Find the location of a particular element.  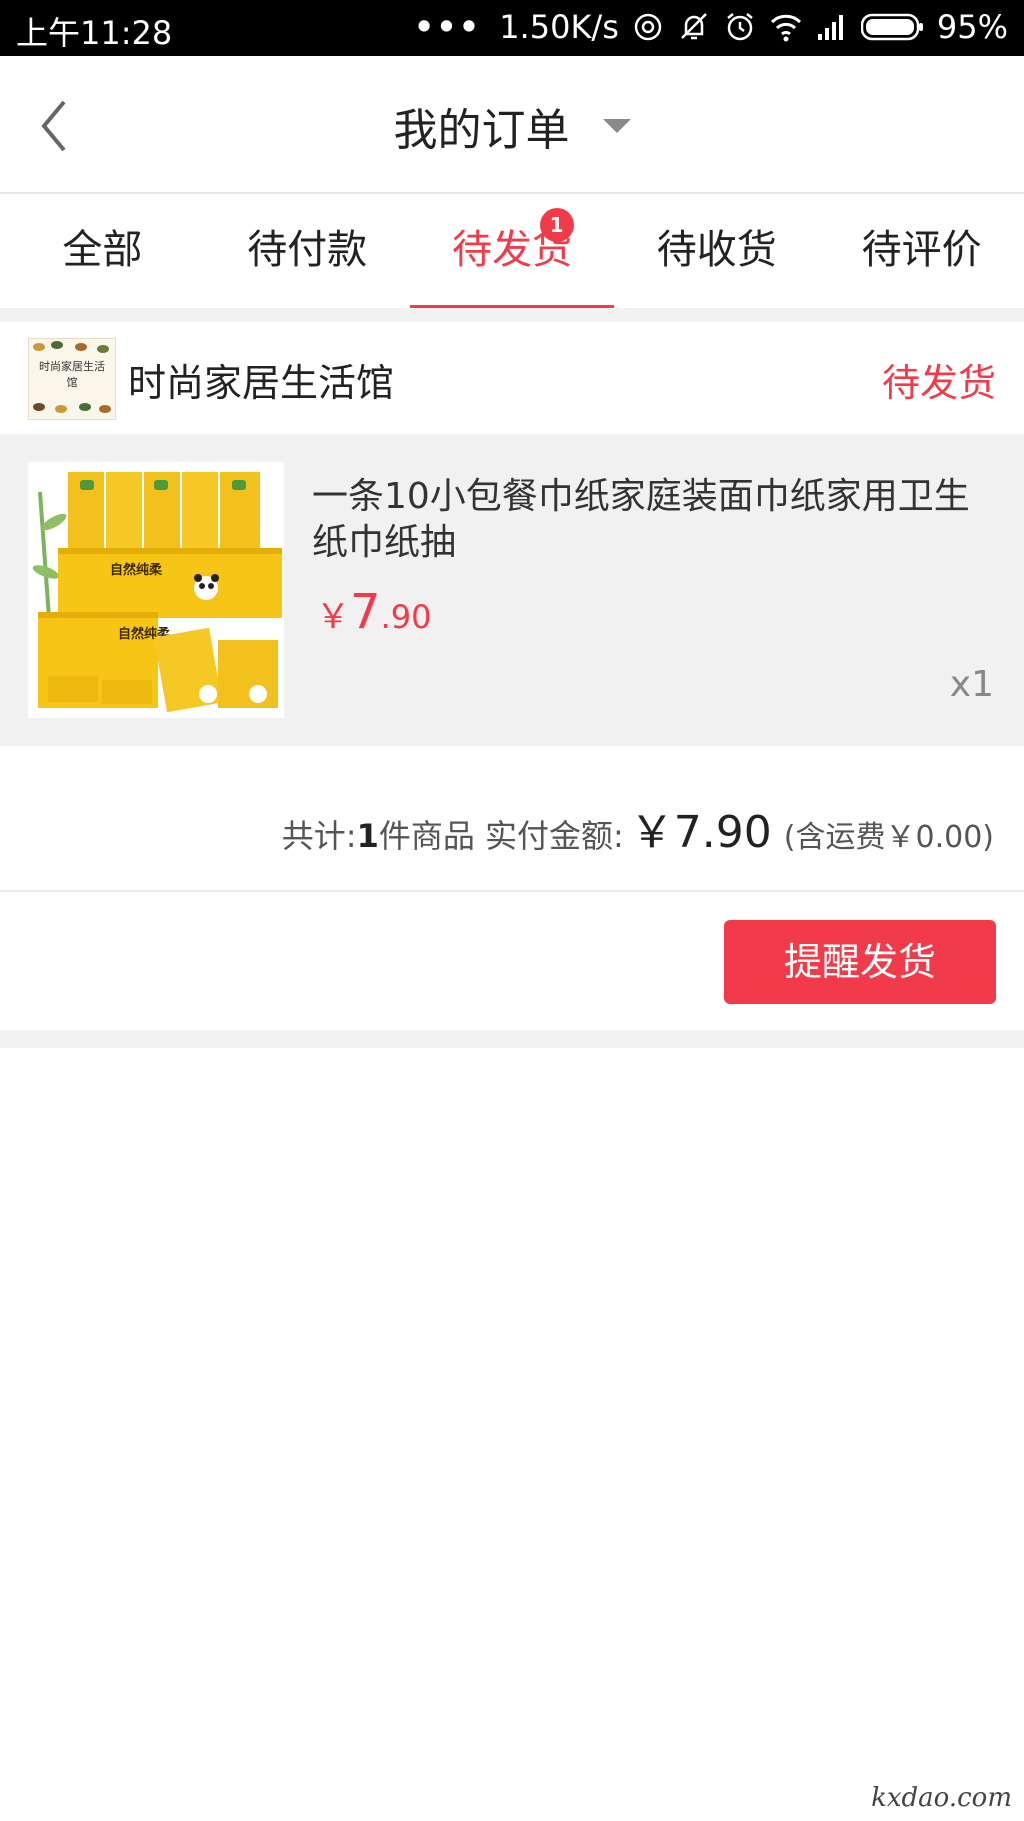

store-logo: 时尚家居生活馆 is located at coordinates (72, 379).